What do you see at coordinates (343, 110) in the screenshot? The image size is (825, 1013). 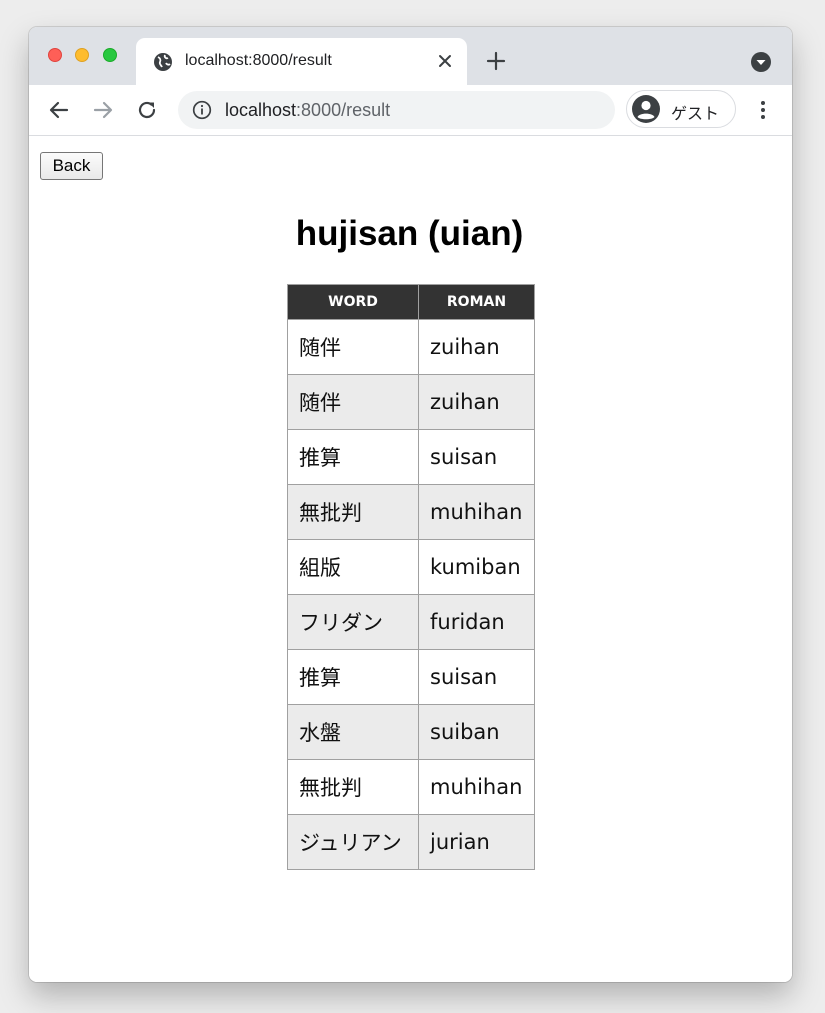 I see `url-path: :8000/result` at bounding box center [343, 110].